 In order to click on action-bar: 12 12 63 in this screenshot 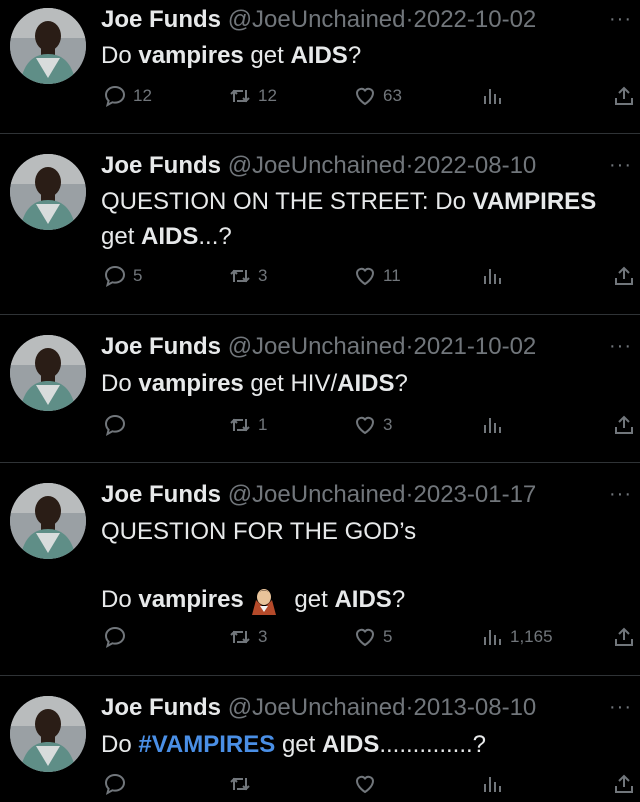, I will do `click(320, 99)`.